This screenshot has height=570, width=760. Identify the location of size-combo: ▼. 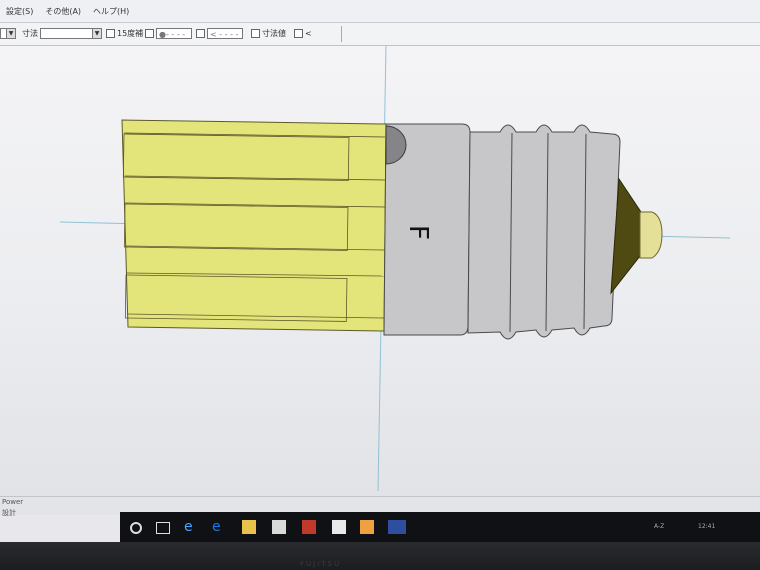
(71, 33).